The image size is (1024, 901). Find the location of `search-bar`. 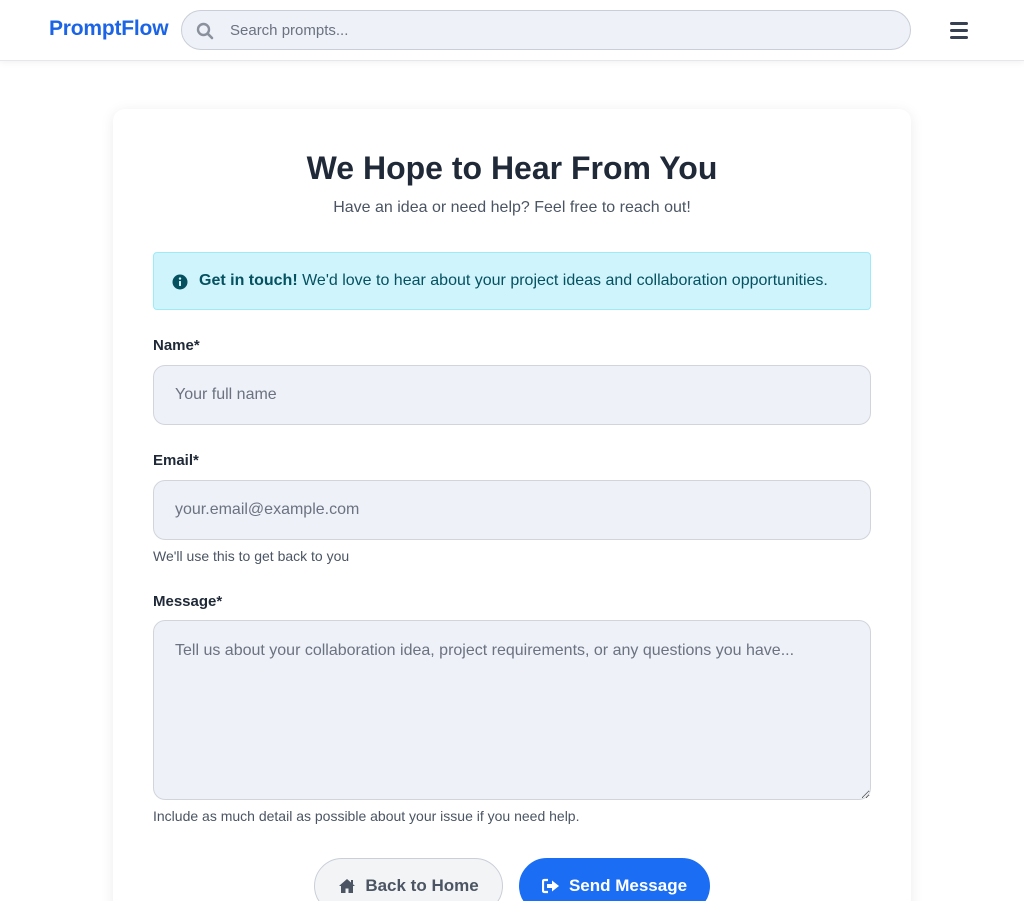

search-bar is located at coordinates (546, 30).